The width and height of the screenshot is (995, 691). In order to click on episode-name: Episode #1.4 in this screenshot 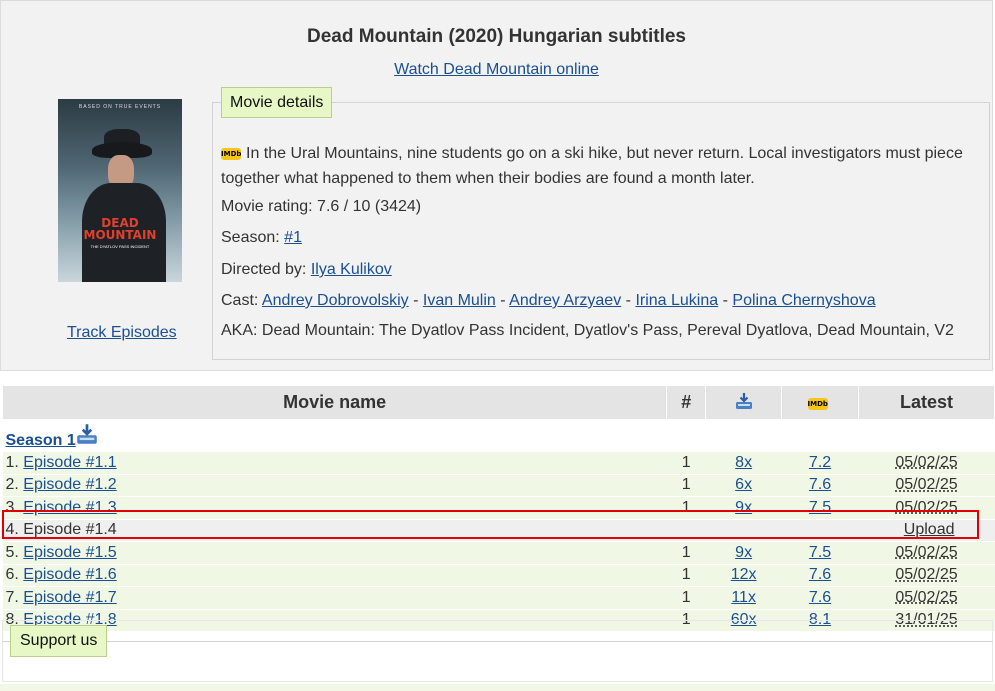, I will do `click(70, 530)`.